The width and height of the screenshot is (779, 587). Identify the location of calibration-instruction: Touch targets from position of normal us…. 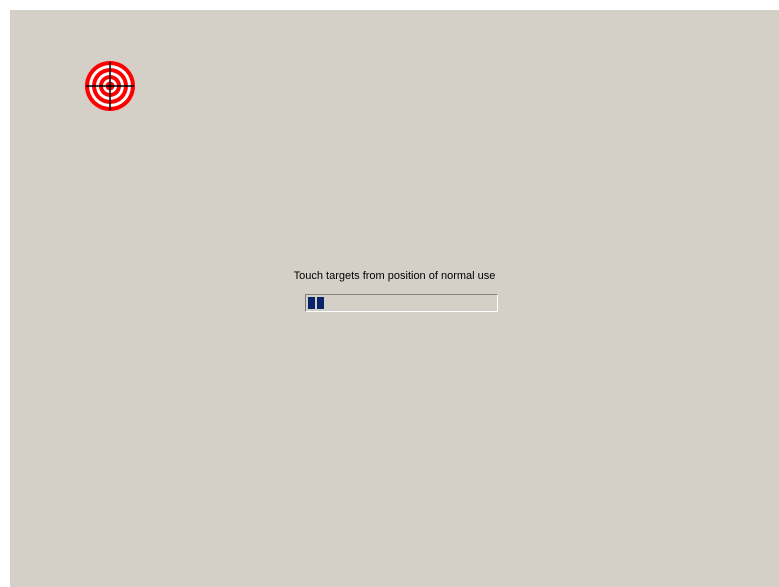
(394, 276).